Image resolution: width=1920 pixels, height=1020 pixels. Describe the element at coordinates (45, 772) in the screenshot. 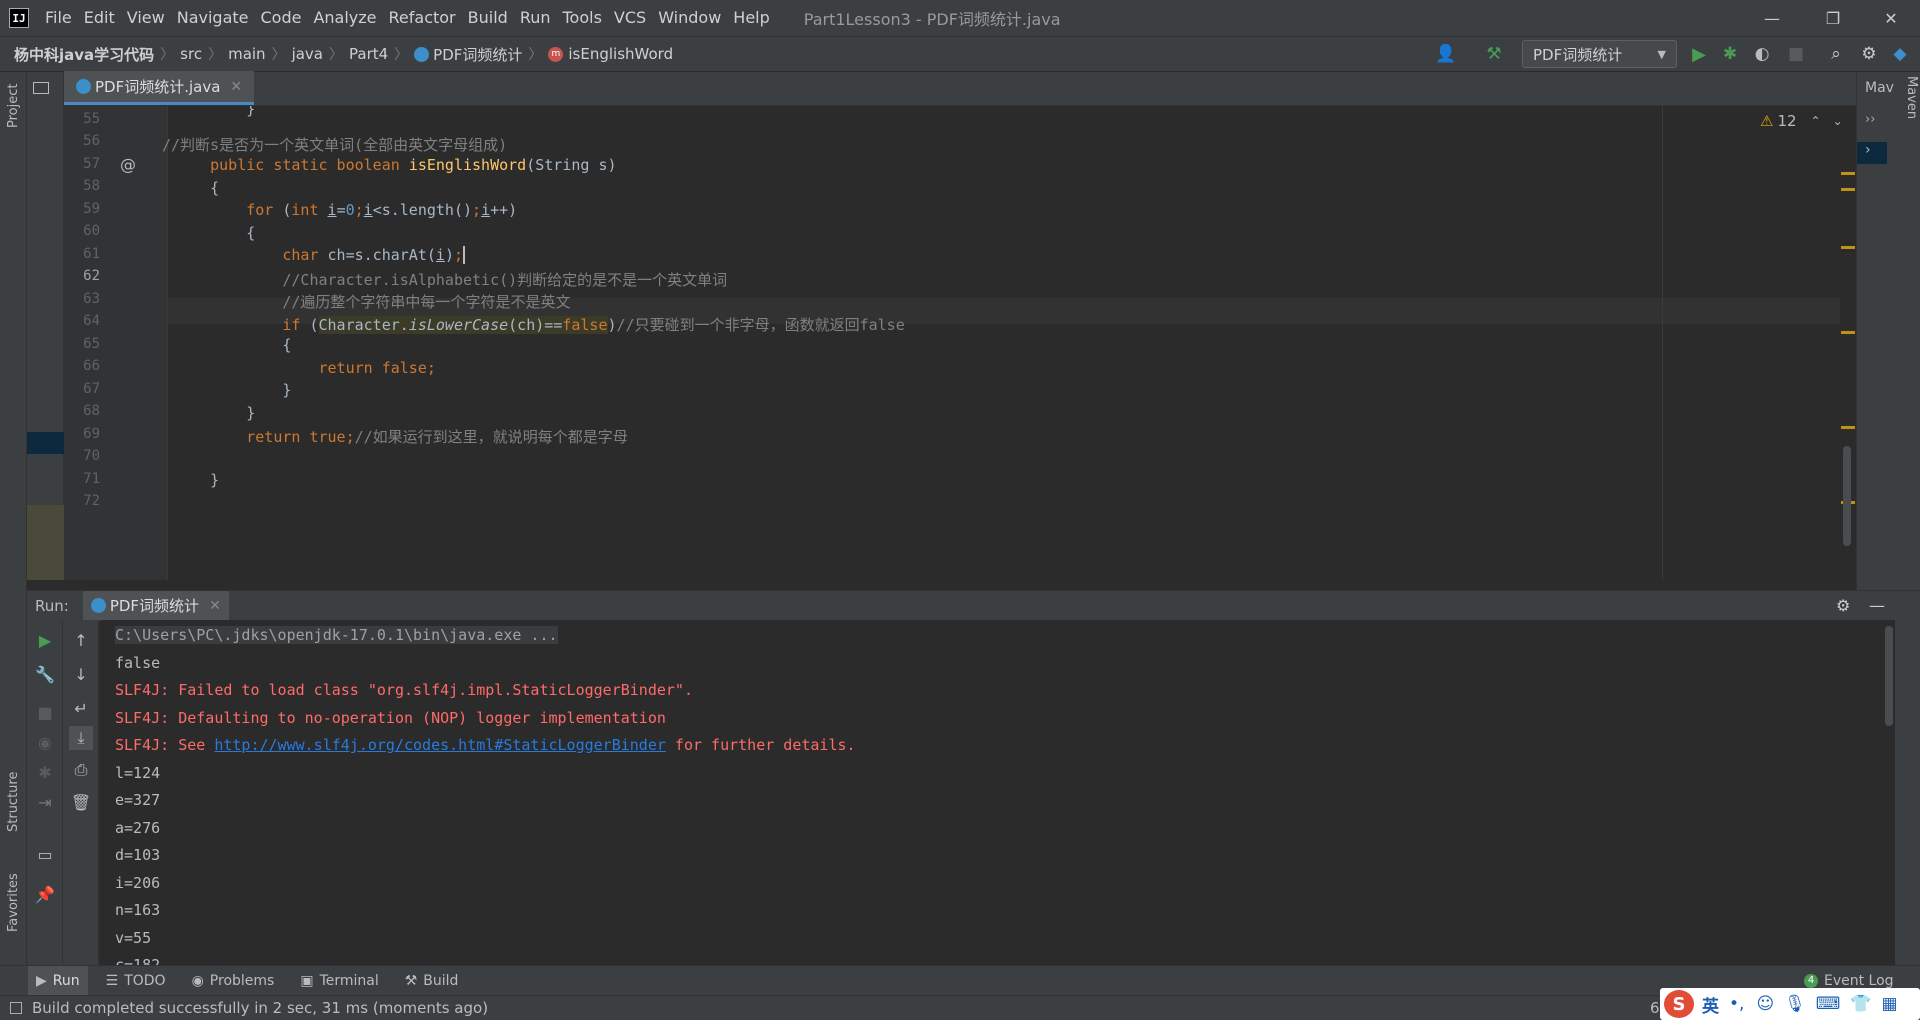

I see `bug-icon: ✱` at that location.